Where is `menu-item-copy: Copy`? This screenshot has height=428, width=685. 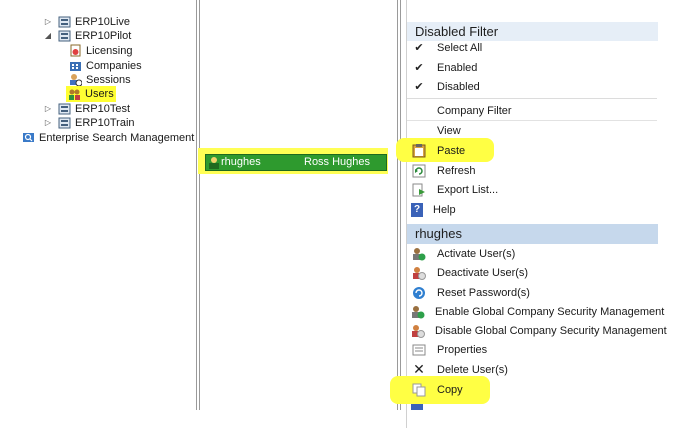 menu-item-copy: Copy is located at coordinates (532, 389).